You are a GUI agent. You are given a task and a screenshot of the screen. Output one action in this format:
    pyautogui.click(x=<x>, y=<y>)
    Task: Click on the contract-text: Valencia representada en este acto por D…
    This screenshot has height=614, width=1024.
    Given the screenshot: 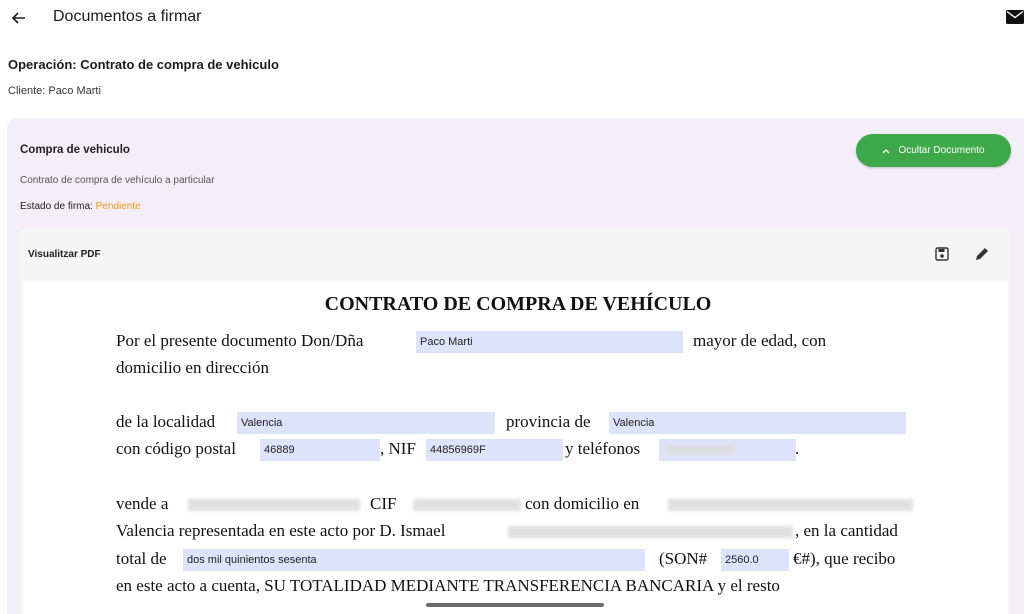 What is the action you would take?
    pyautogui.click(x=281, y=530)
    